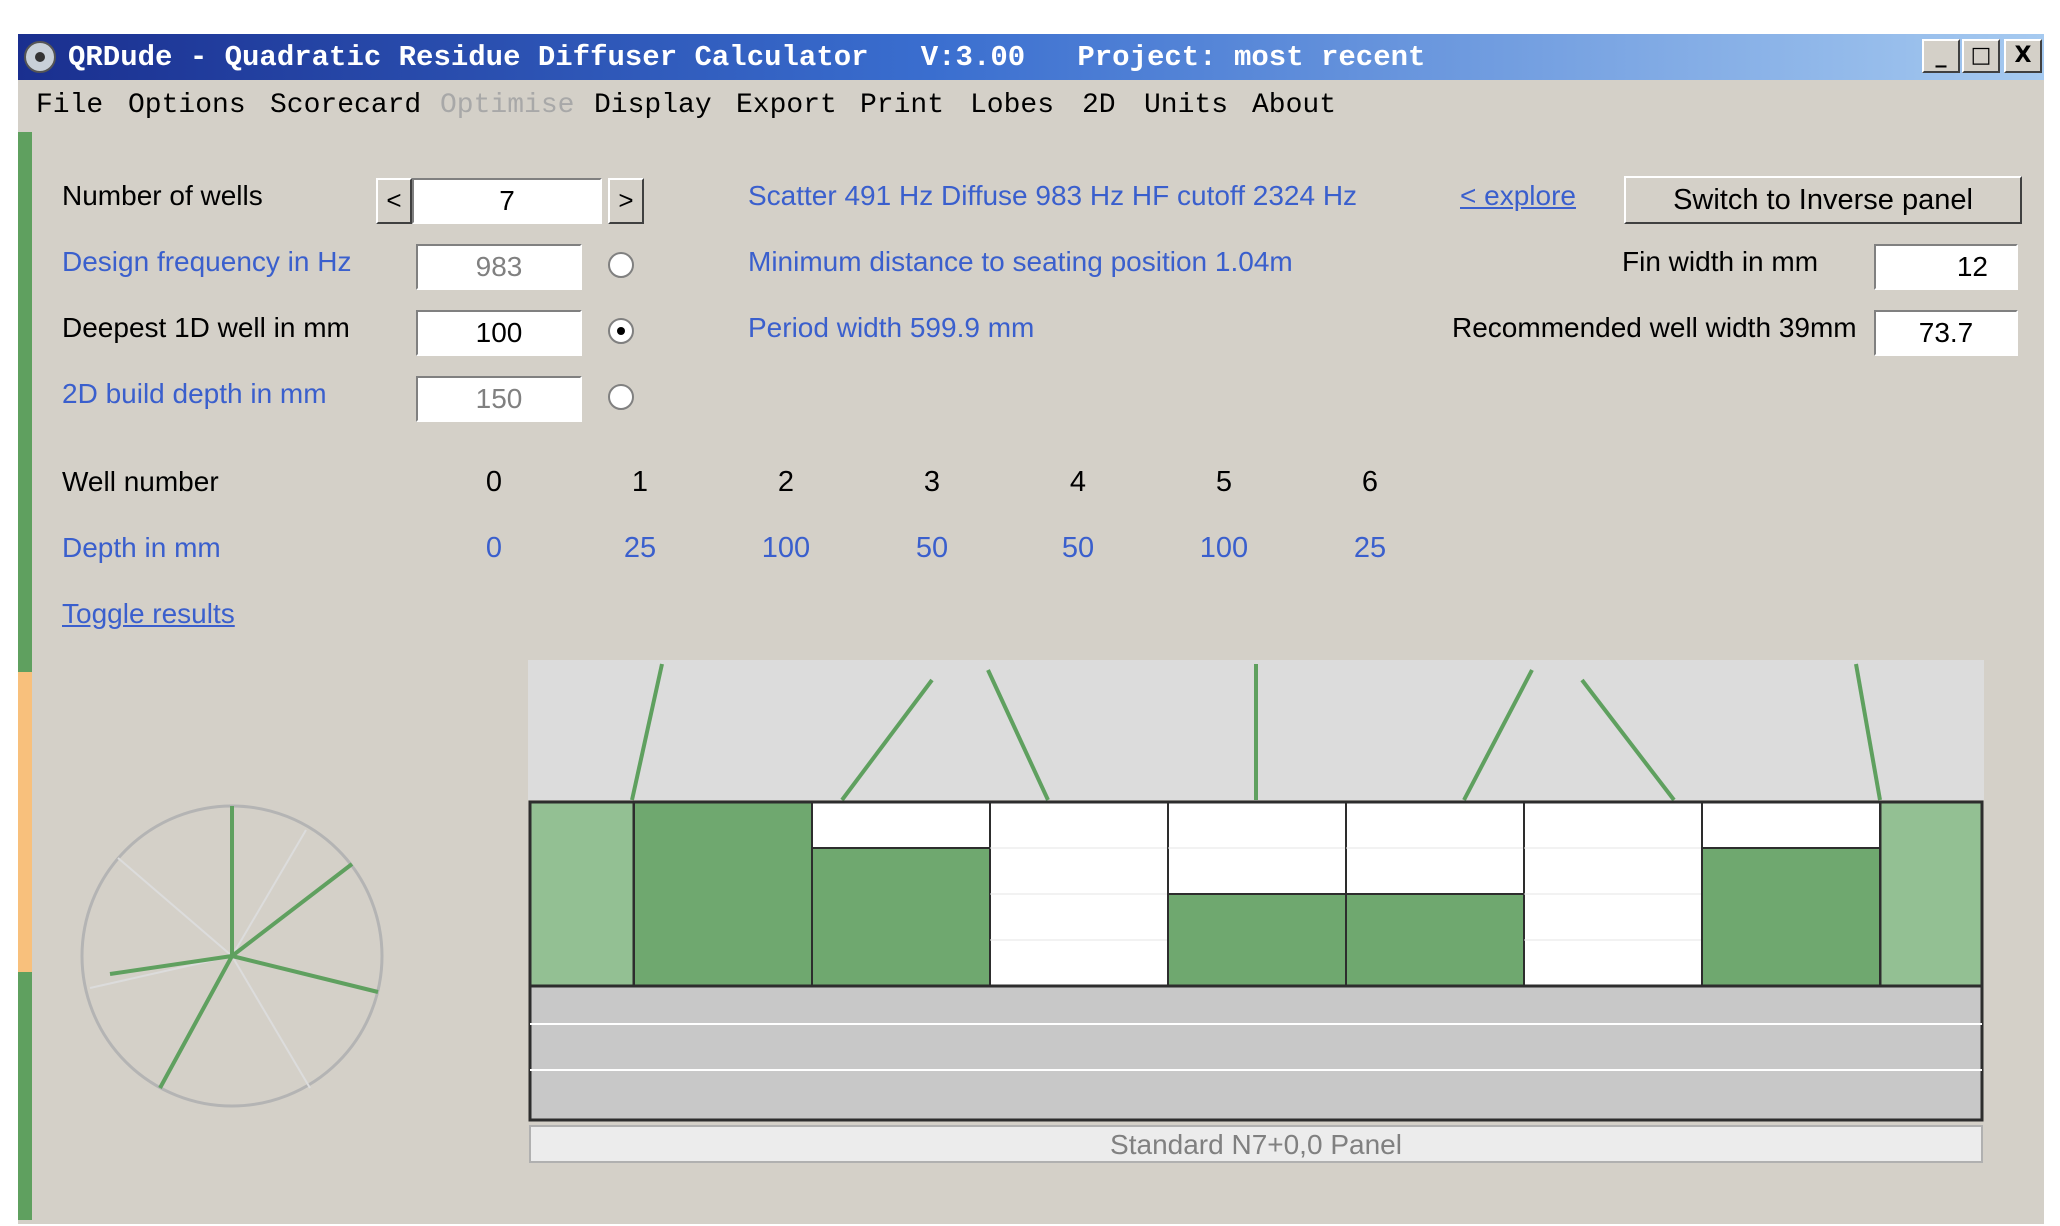 This screenshot has height=1226, width=2060. I want to click on menu-about: About, so click(1294, 105).